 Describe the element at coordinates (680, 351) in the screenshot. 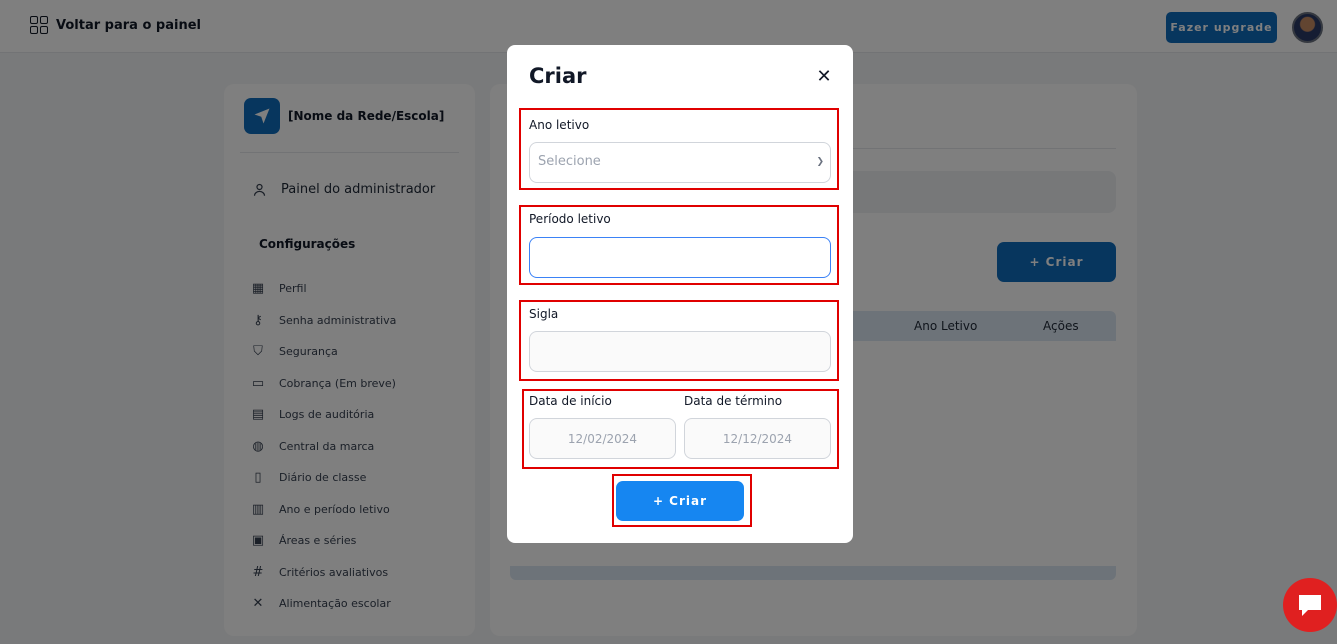

I see `sigla-input` at that location.